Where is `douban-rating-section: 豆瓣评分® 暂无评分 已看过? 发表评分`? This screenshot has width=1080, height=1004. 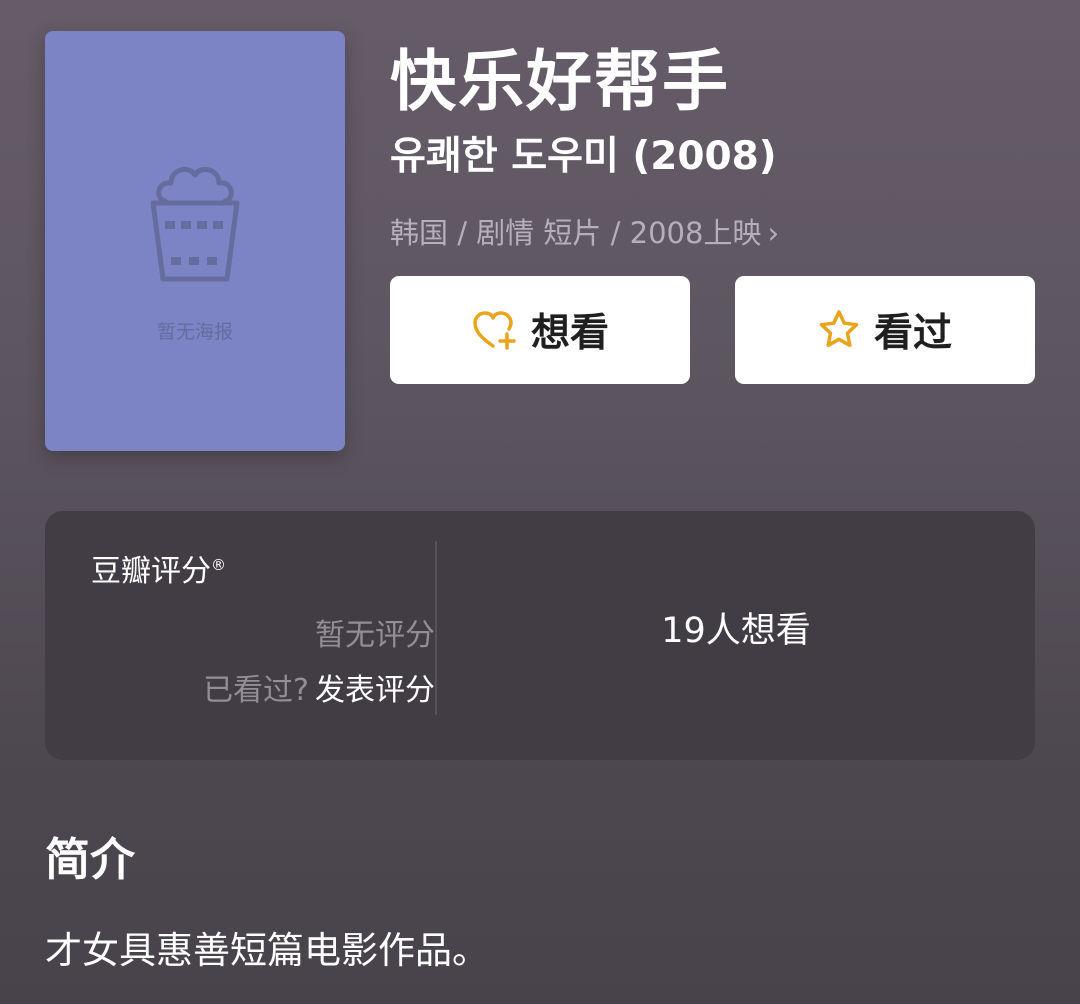
douban-rating-section: 豆瓣评分® 暂无评分 已看过? 发表评分 is located at coordinates (240, 635).